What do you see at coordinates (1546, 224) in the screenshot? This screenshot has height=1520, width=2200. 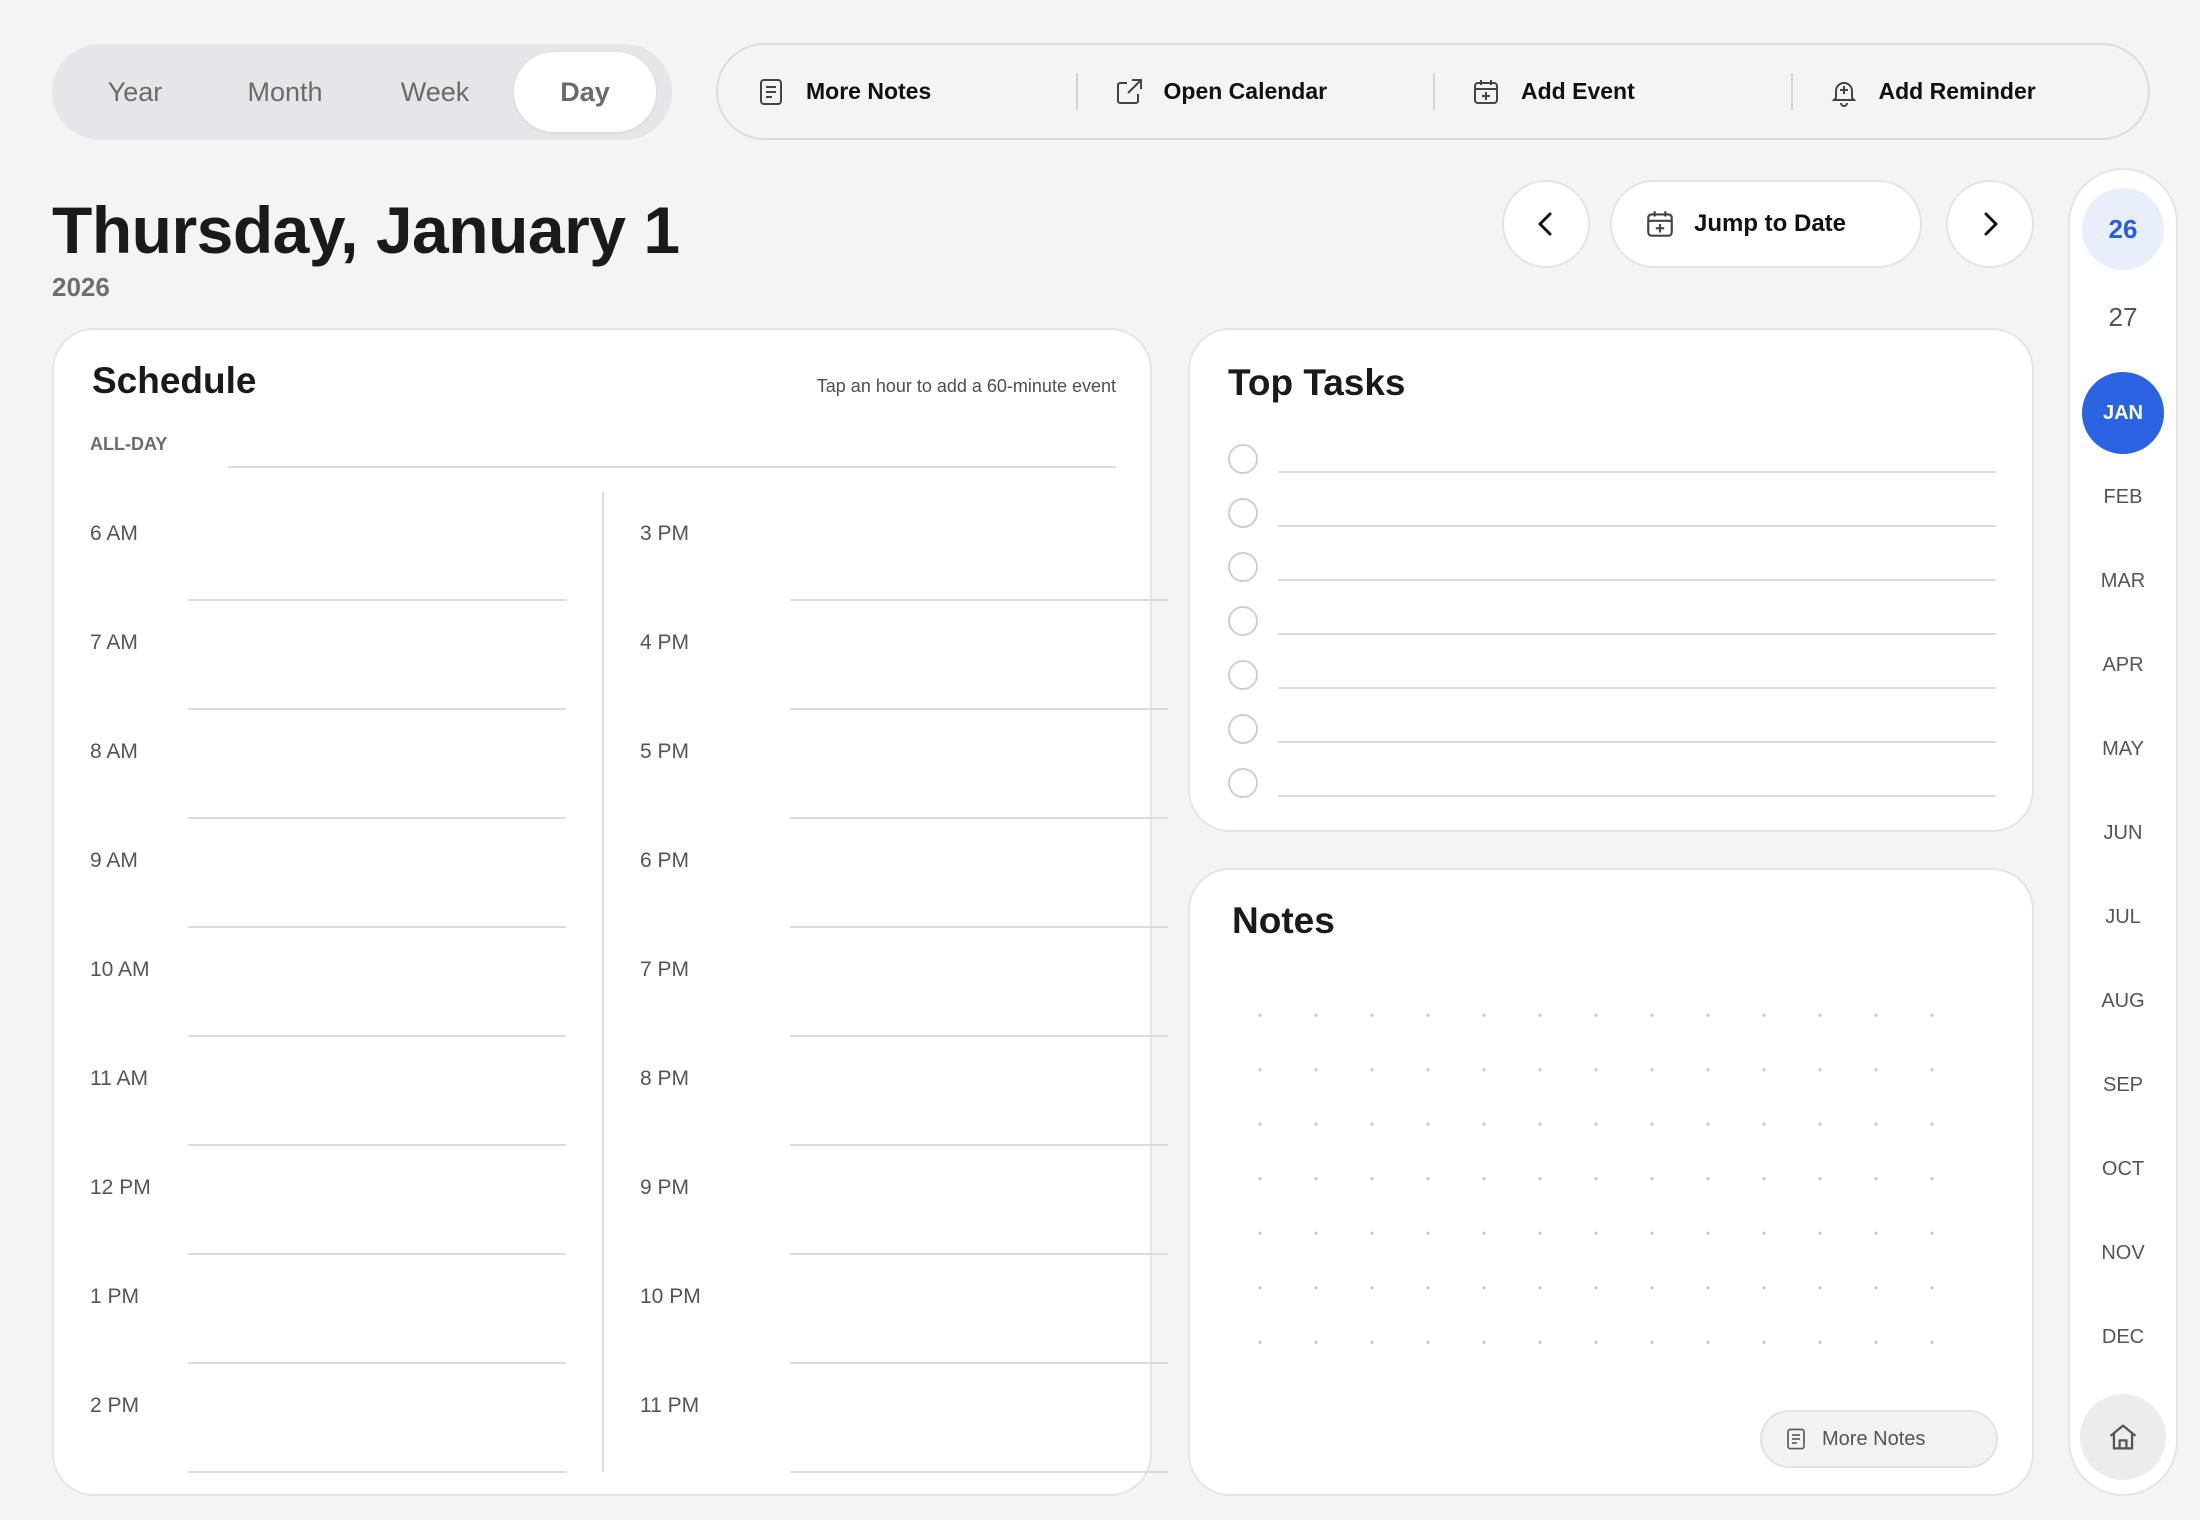 I see `previous-day-button` at bounding box center [1546, 224].